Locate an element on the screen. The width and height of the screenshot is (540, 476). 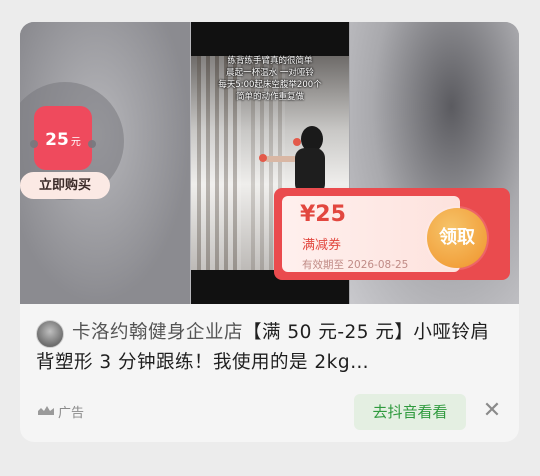
buy-now-button: 立即购买 is located at coordinates (65, 185).